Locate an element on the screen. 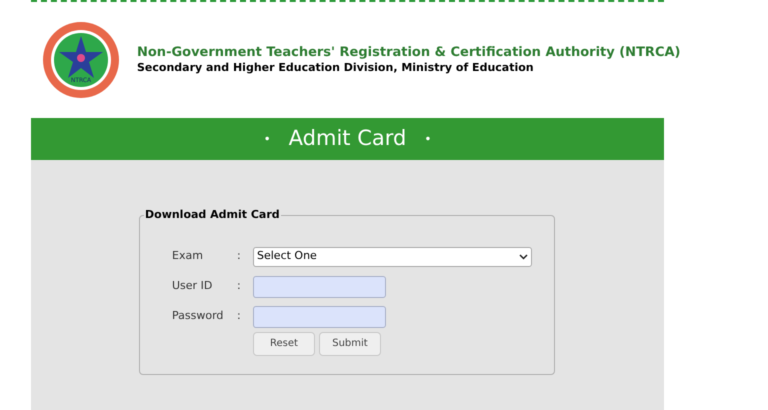 This screenshot has height=410, width=768. field-label: Password is located at coordinates (198, 316).